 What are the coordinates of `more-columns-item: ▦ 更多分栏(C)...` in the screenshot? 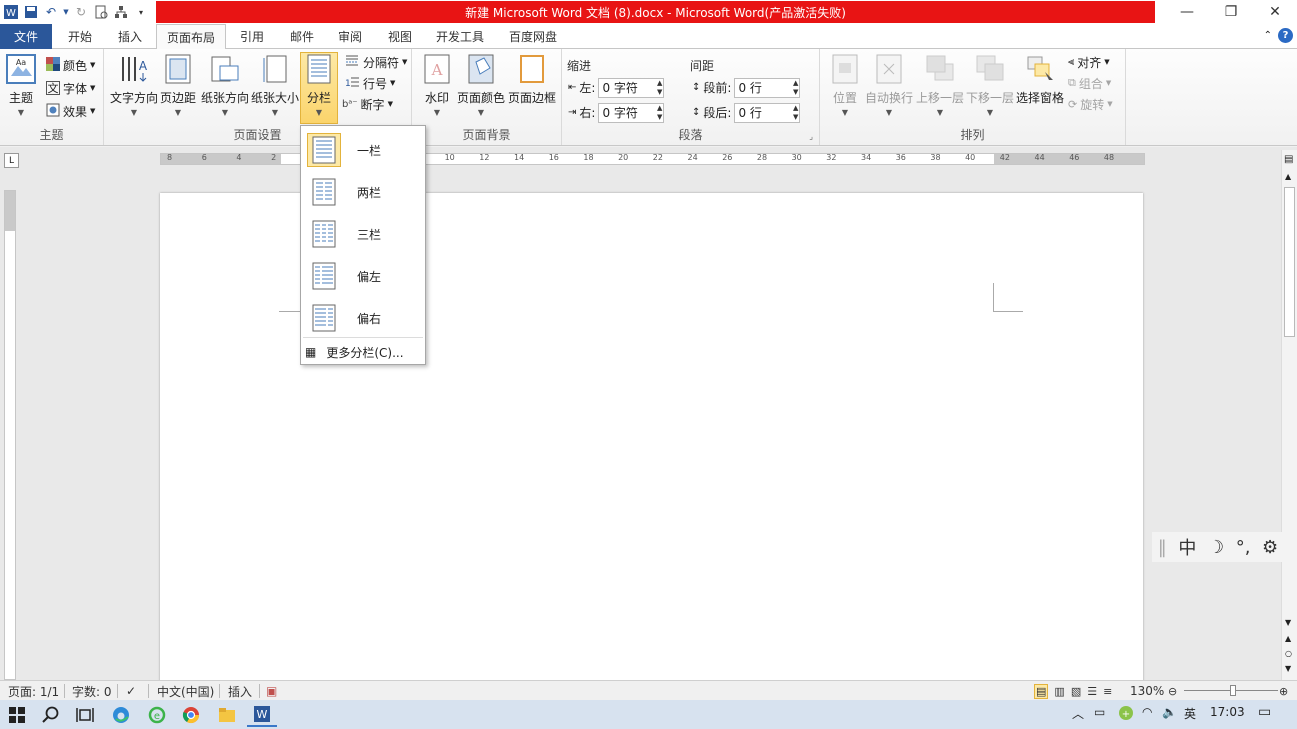 It's located at (354, 352).